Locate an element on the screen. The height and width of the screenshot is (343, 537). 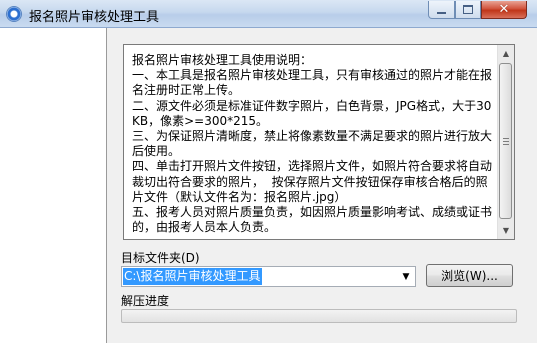
up-arrow-icon: ▲ is located at coordinates (506, 53).